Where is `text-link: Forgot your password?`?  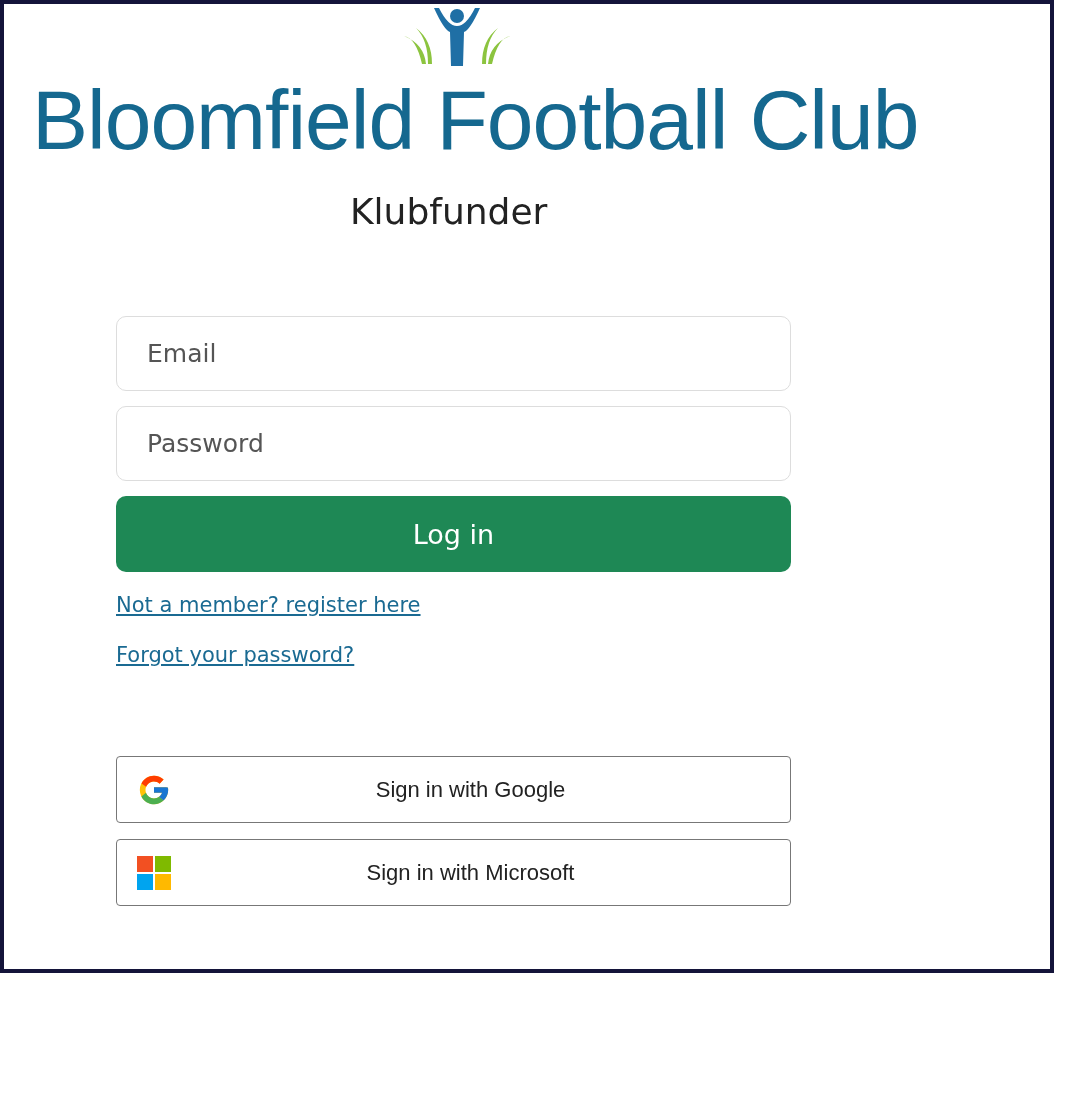 text-link: Forgot your password? is located at coordinates (235, 655).